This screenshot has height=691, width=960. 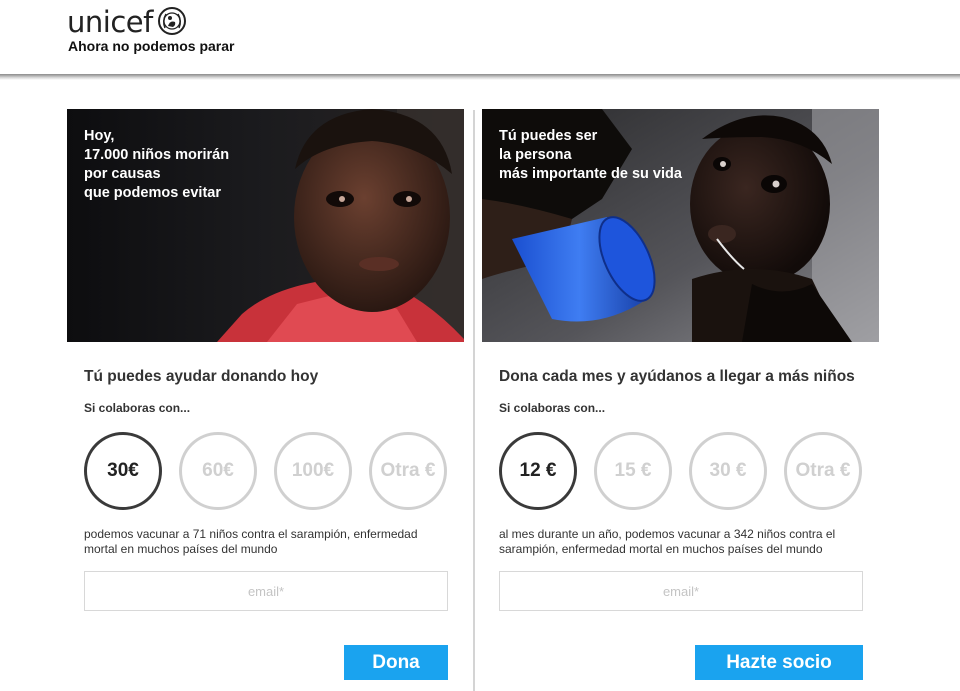 I want to click on amount-options: 12 € 15 € 30 € Otra €, so click(x=681, y=472).